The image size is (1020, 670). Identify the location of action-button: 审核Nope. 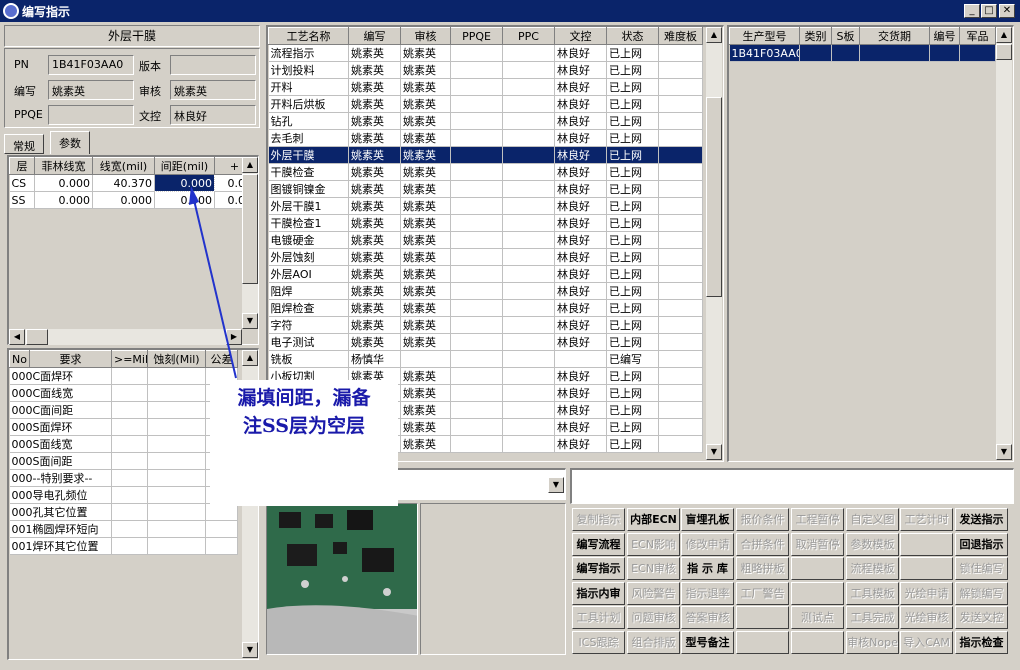
(872, 642).